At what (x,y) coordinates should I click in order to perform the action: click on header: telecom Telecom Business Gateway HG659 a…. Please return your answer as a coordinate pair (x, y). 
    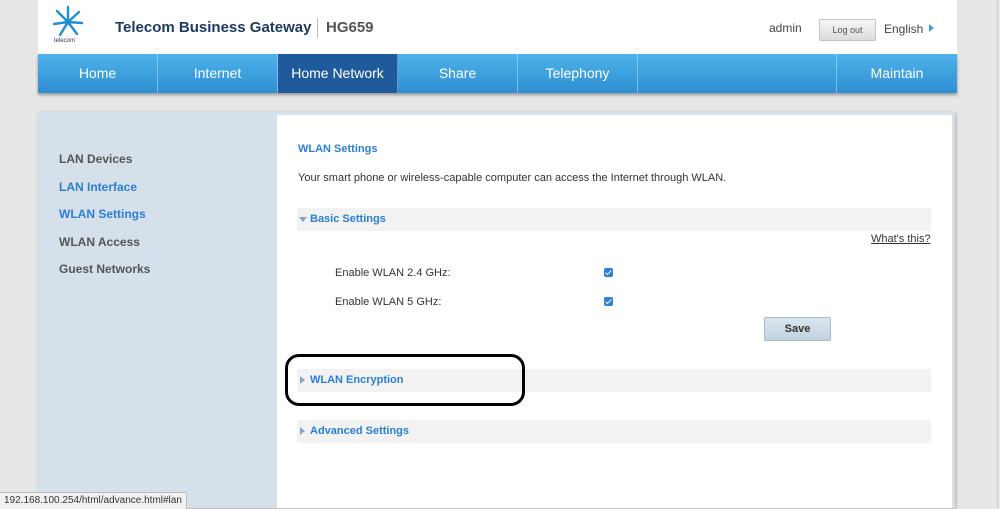
    Looking at the image, I should click on (497, 27).